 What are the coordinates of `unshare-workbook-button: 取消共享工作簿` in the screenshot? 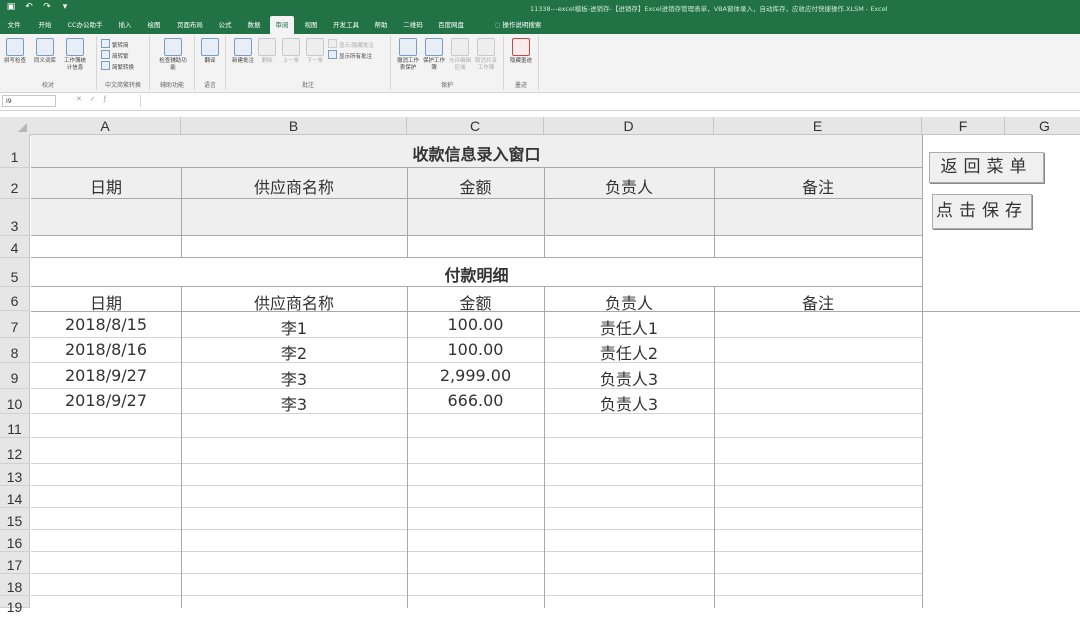 It's located at (486, 55).